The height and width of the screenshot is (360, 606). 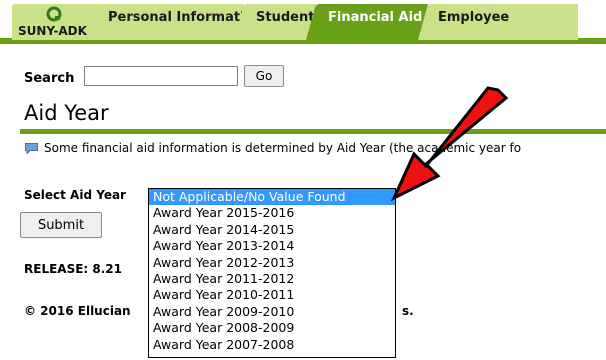 I want to click on dropdown-option: Award Year 2015-2016, so click(x=272, y=213).